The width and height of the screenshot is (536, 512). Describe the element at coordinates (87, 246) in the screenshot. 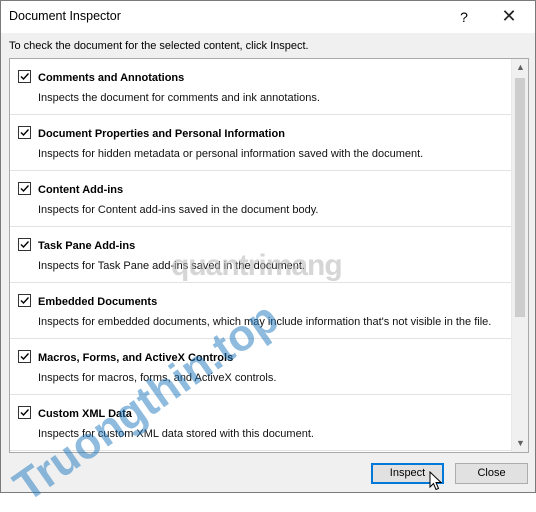

I see `item-title: Task Pane Add-ins` at that location.